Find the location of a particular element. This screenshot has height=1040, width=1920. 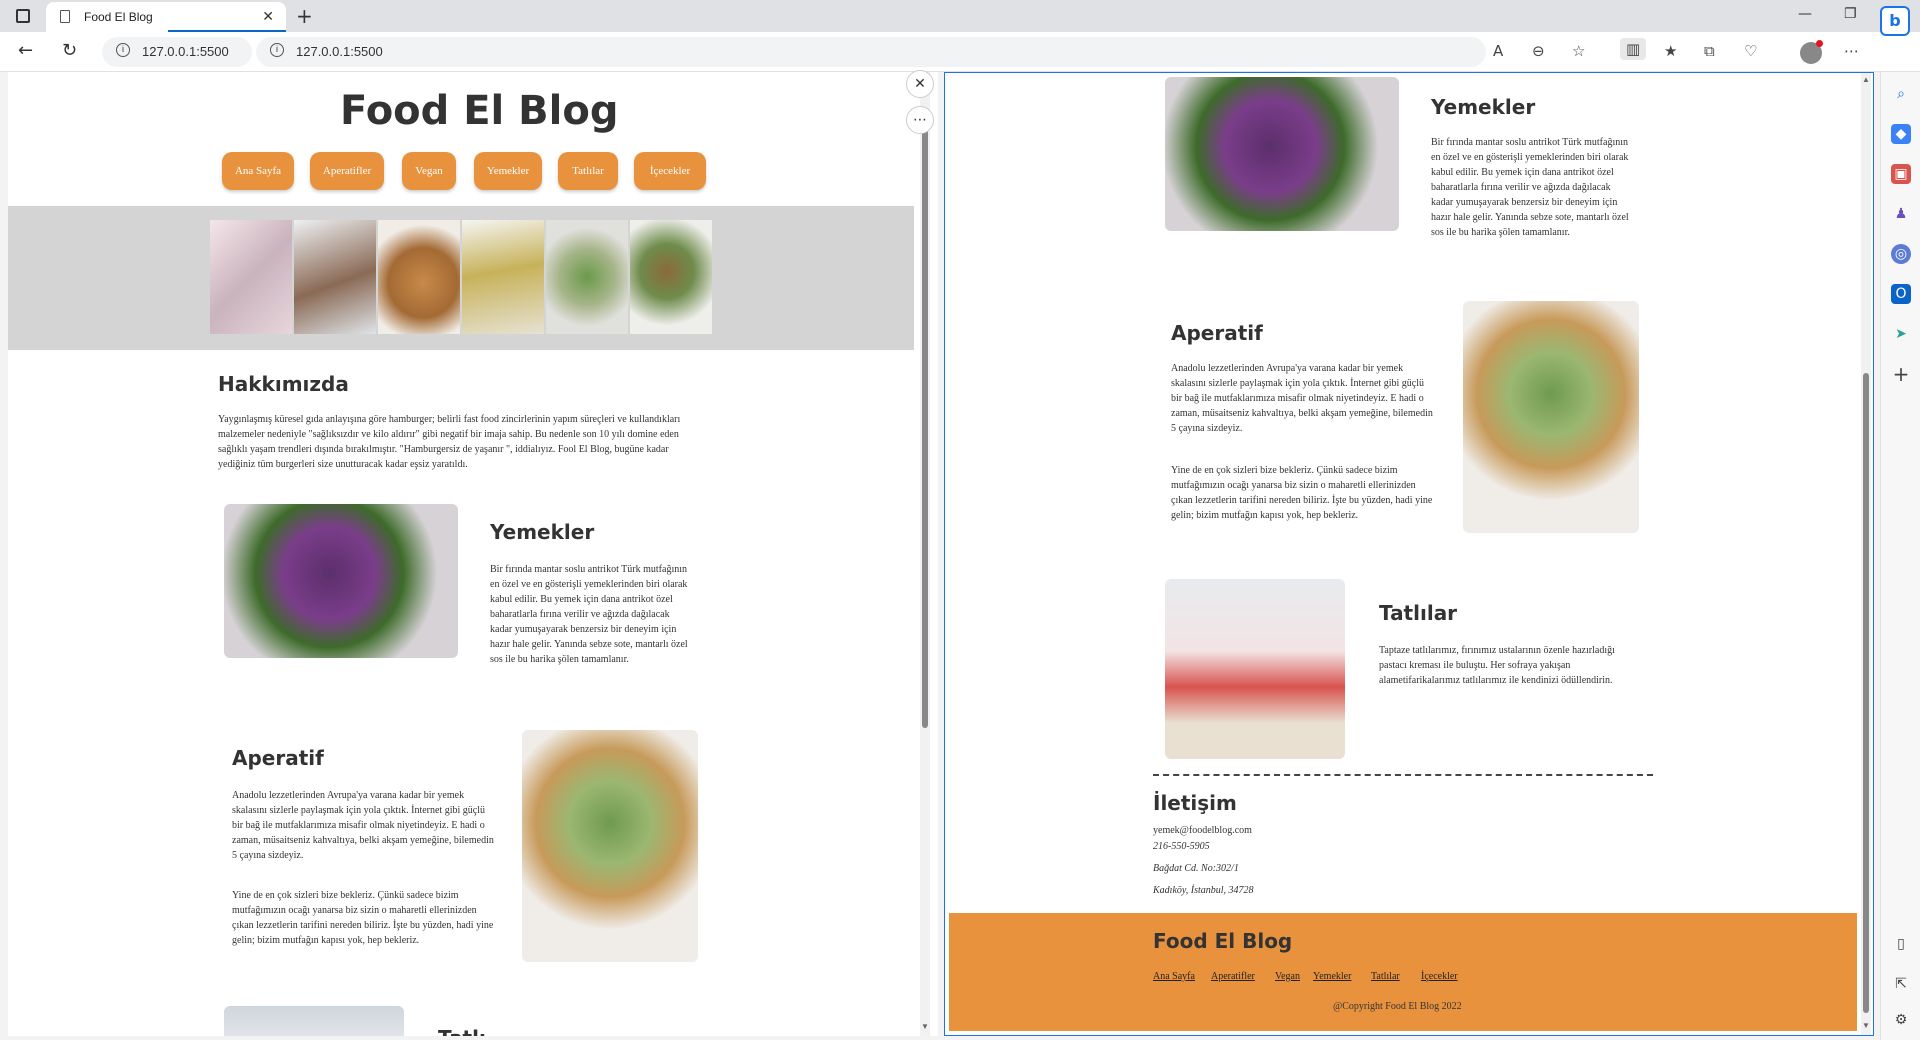

search-icon: ⌕ is located at coordinates (1901, 94).